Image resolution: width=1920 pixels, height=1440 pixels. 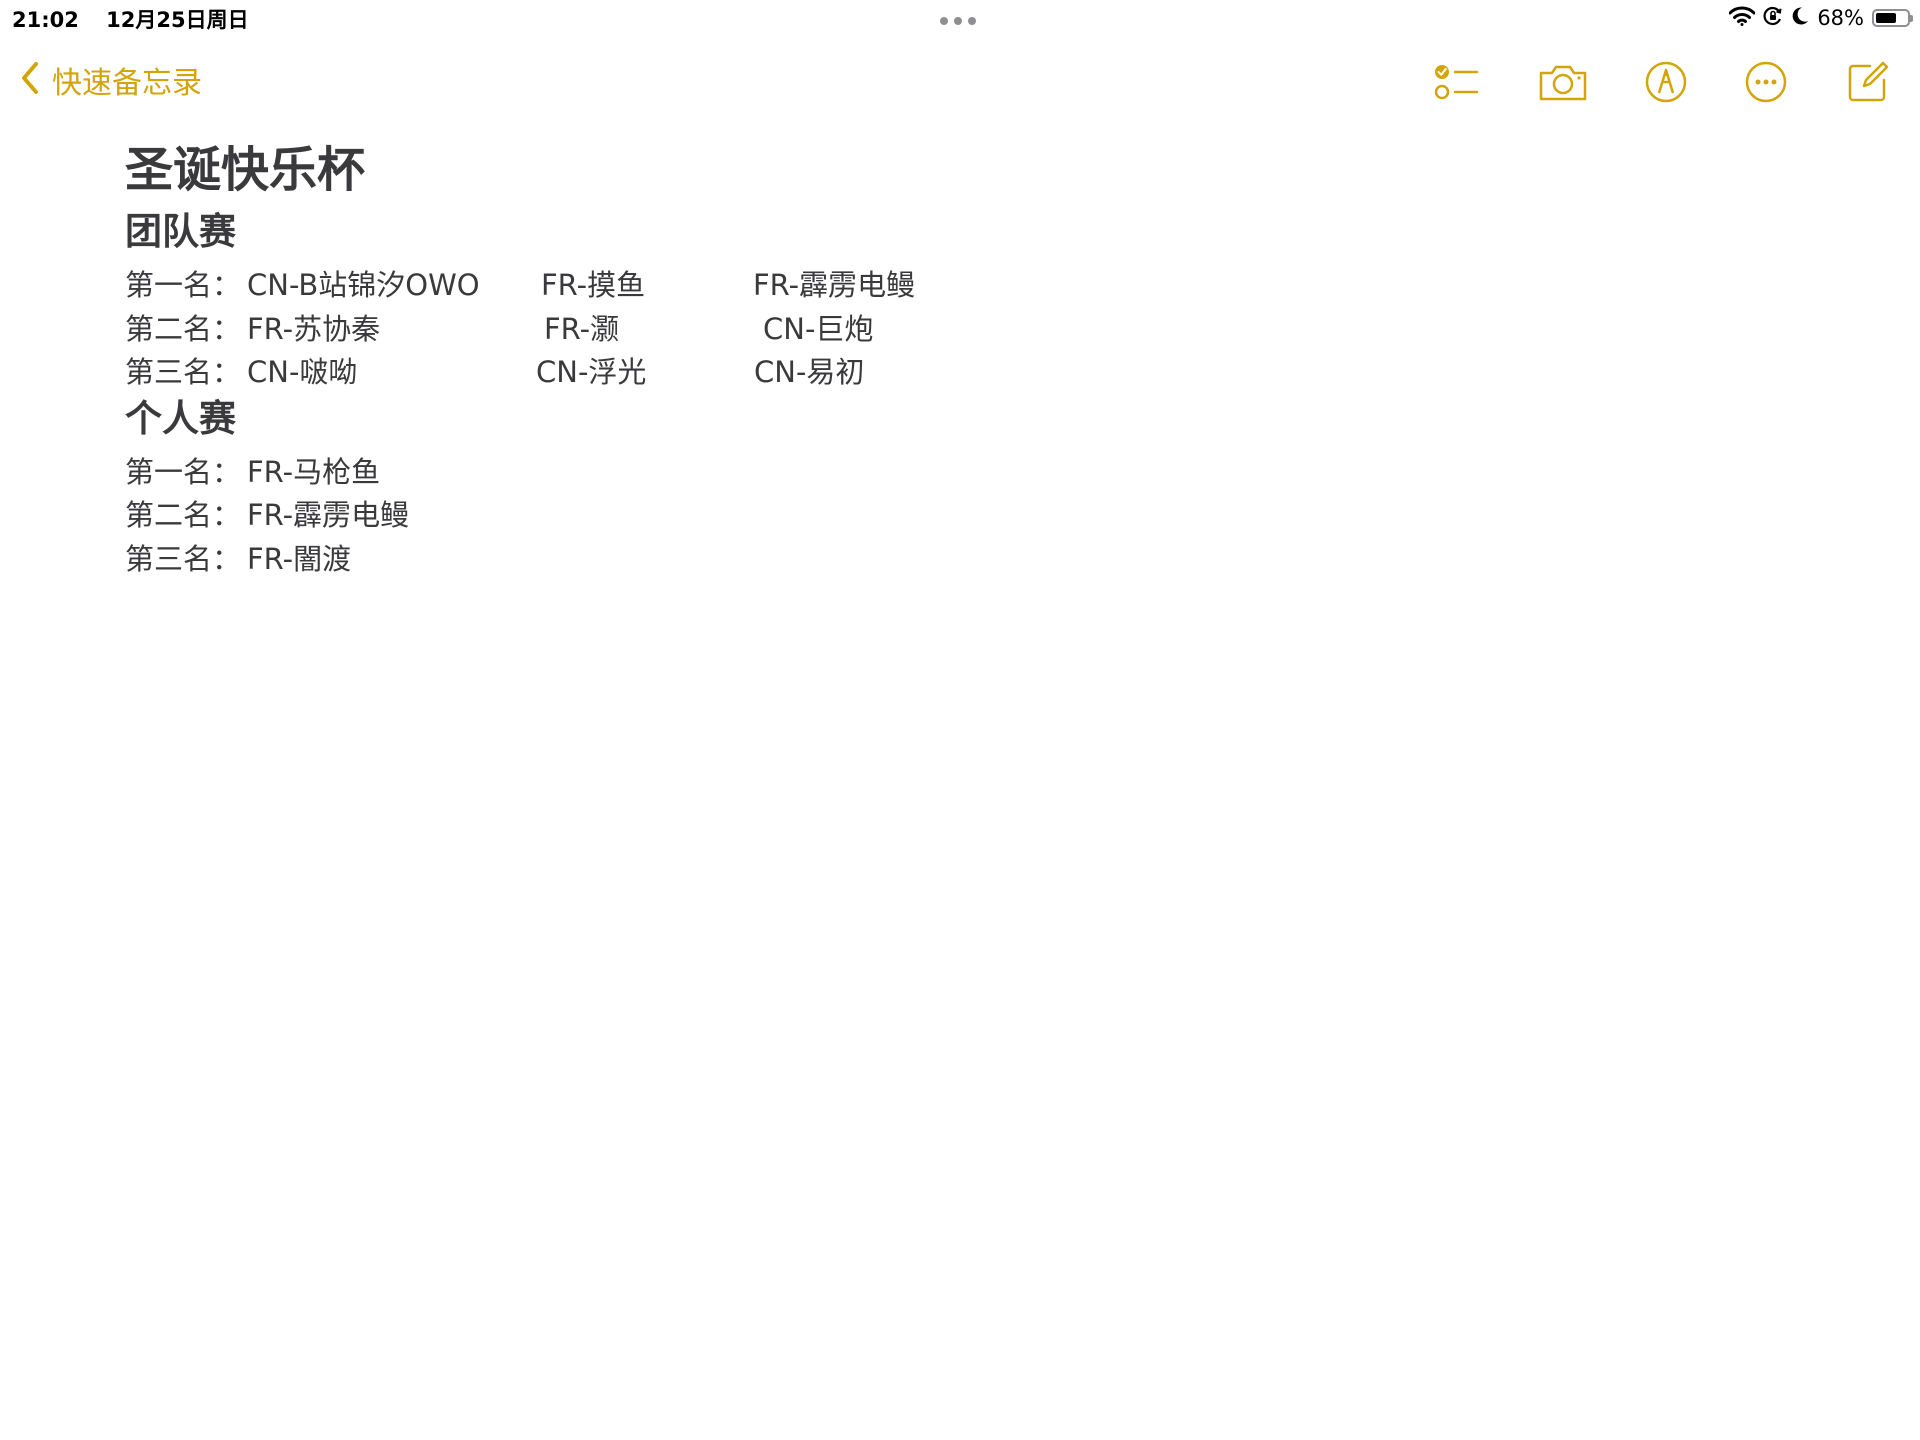 I want to click on team-member: FR-灏, so click(x=582, y=328).